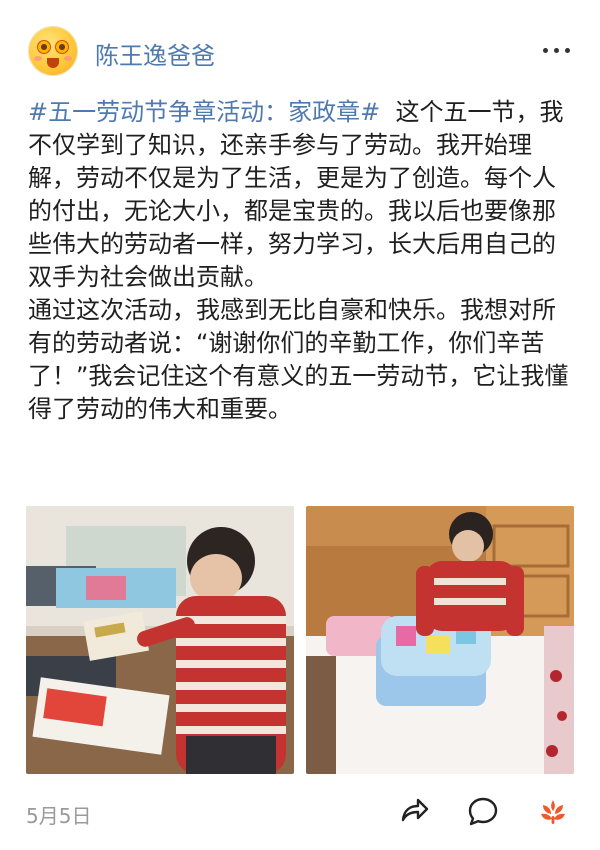 The image size is (600, 850). I want to click on more-dots-icon, so click(556, 50).